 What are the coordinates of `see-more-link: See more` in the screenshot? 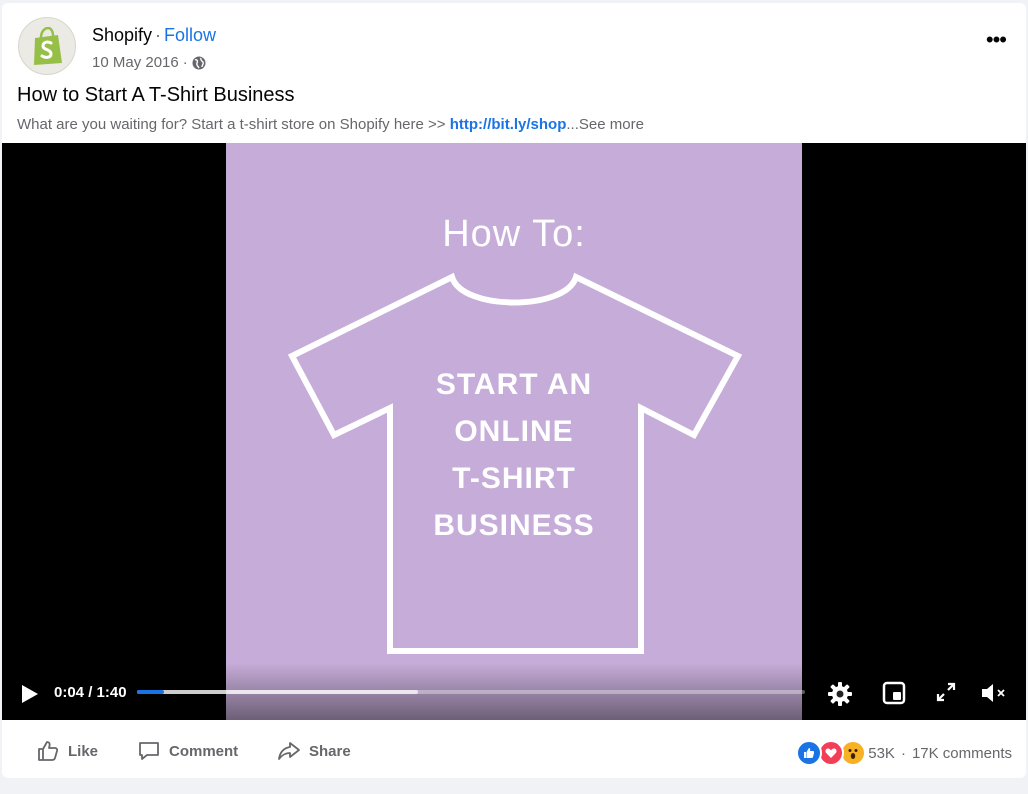 It's located at (611, 124).